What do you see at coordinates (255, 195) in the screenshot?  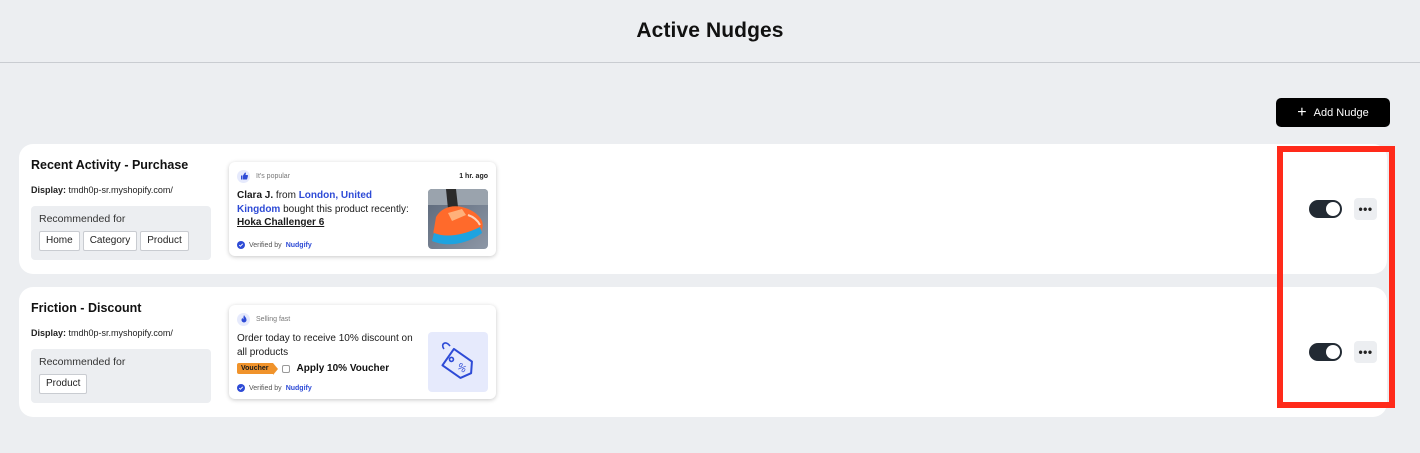 I see `customer-name: Clara J.` at bounding box center [255, 195].